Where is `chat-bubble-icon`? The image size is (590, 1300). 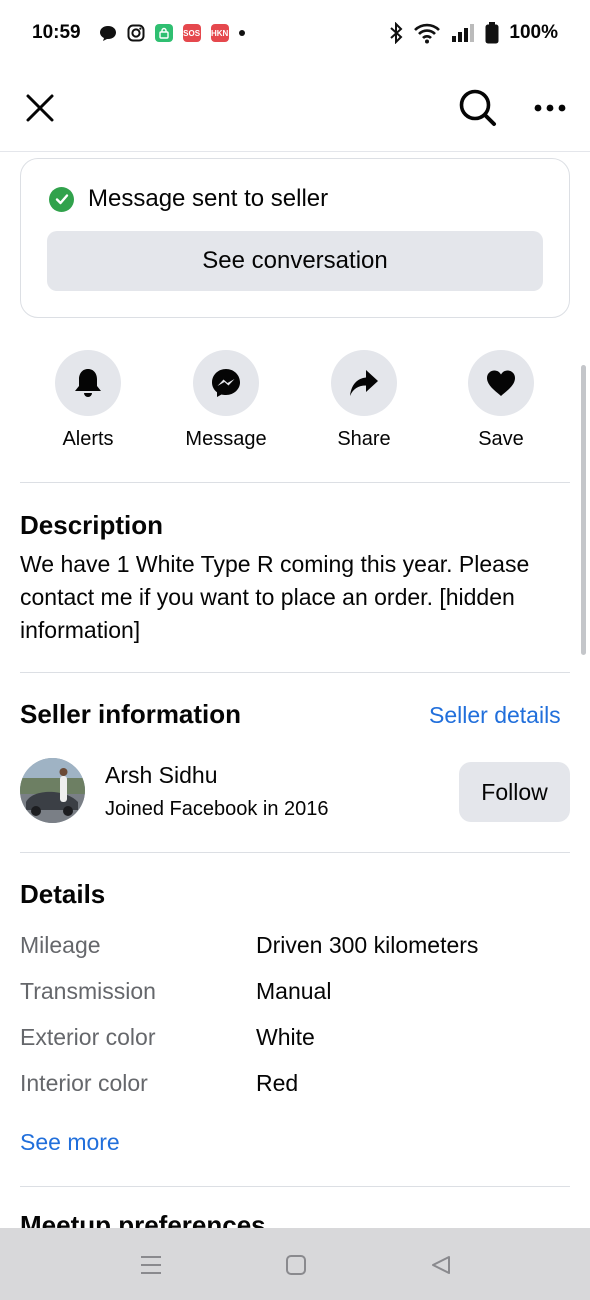
chat-bubble-icon is located at coordinates (108, 33).